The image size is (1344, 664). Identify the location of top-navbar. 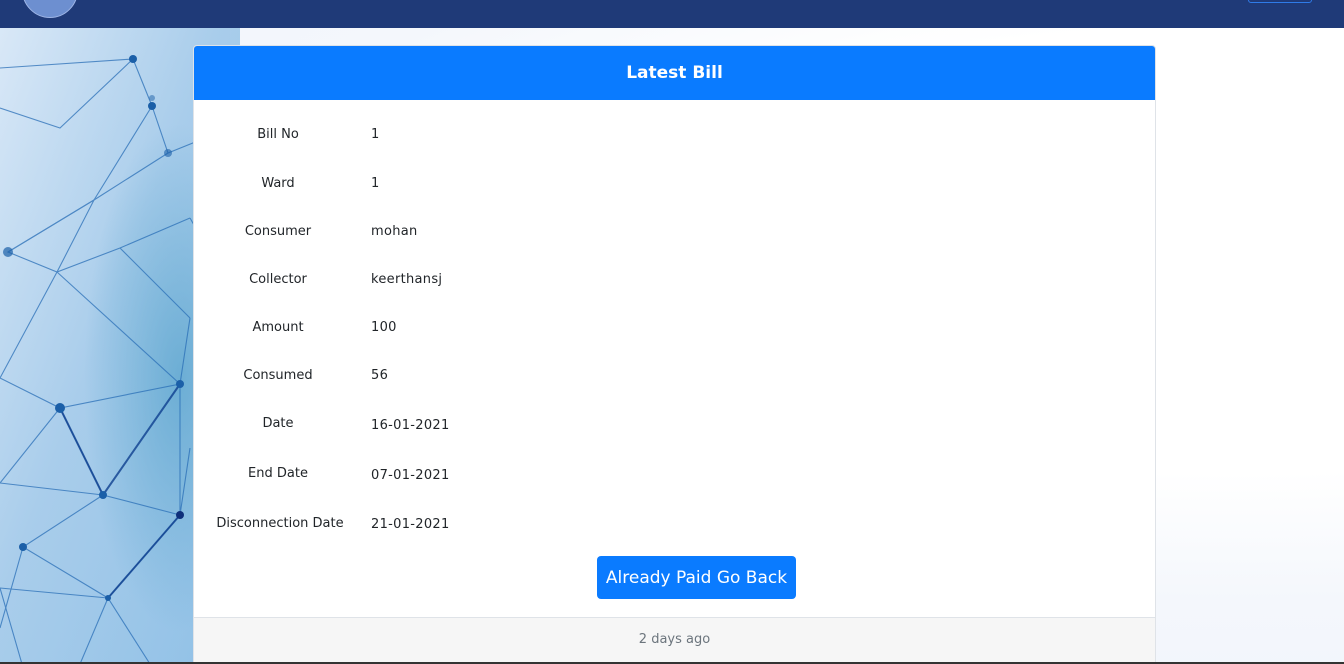
(672, 14).